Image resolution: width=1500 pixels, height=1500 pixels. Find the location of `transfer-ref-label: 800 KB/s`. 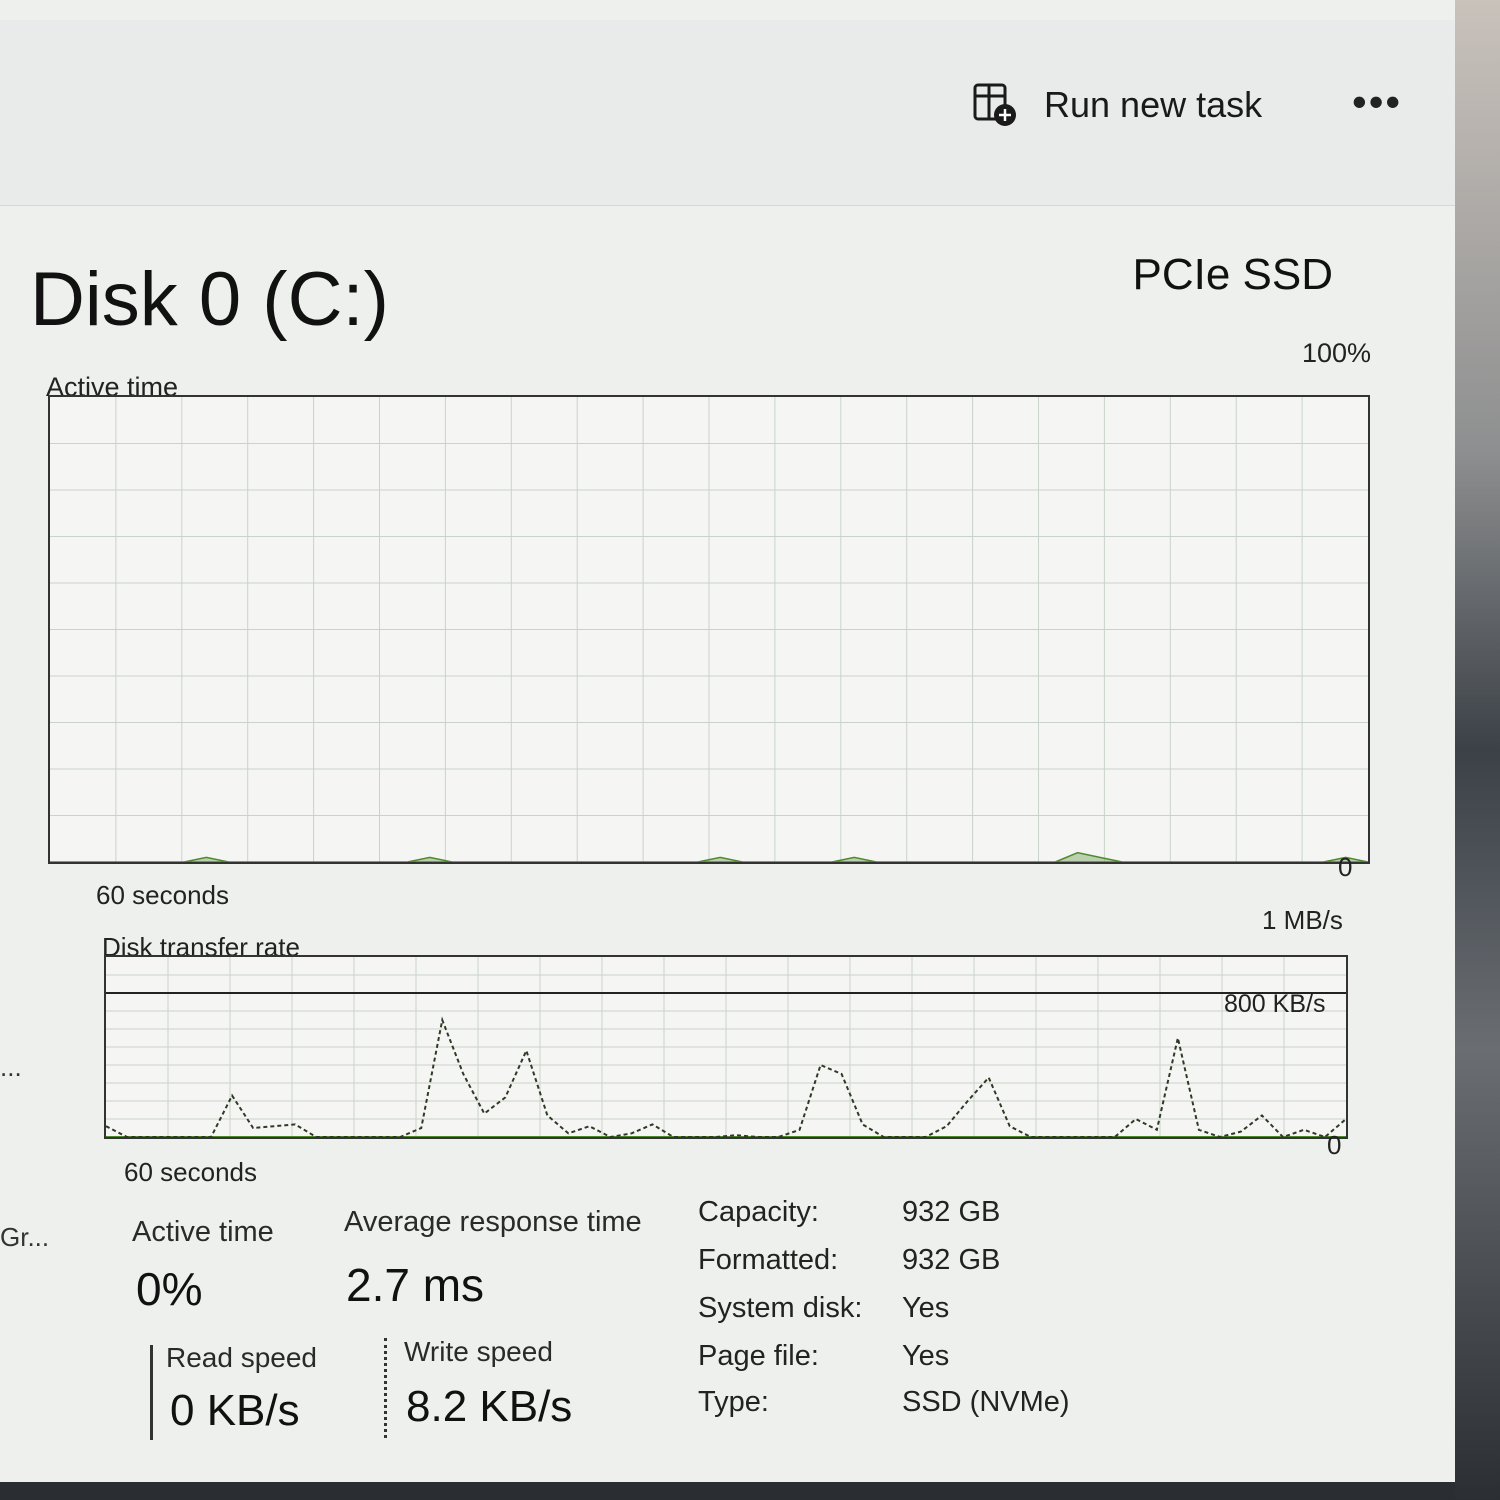

transfer-ref-label: 800 KB/s is located at coordinates (1275, 1004).